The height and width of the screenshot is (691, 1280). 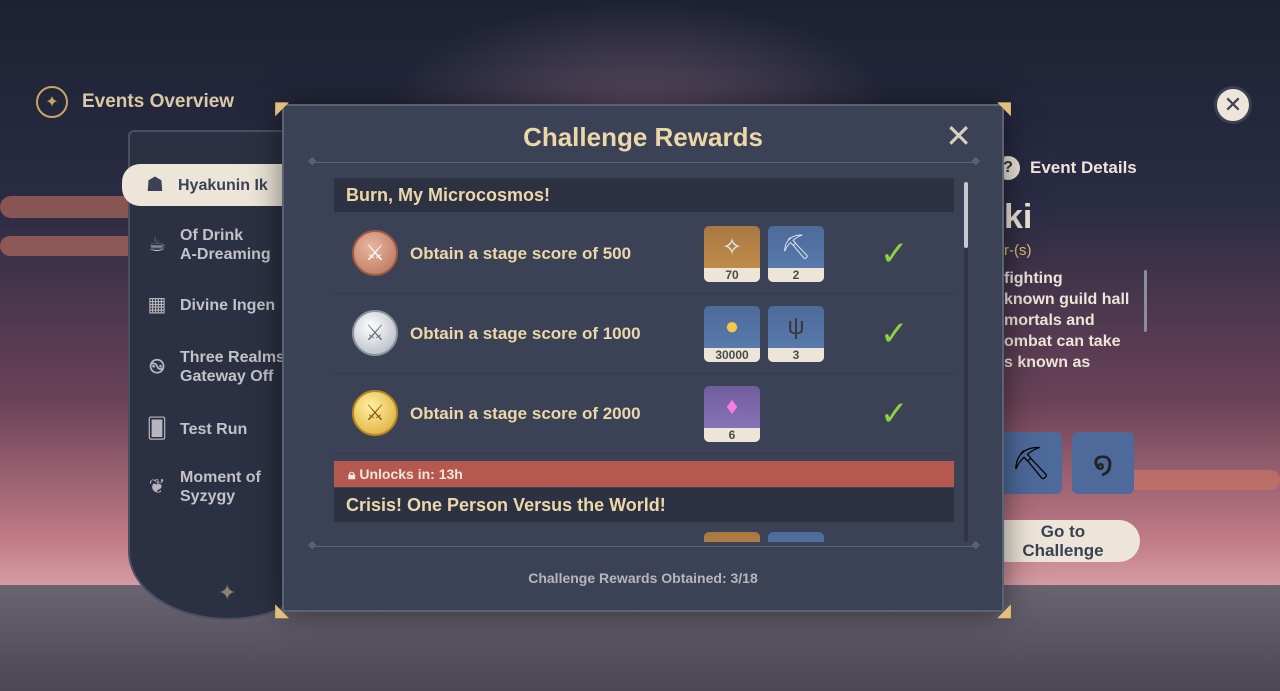 What do you see at coordinates (966, 215) in the screenshot?
I see `list-scrollbar-thumb` at bounding box center [966, 215].